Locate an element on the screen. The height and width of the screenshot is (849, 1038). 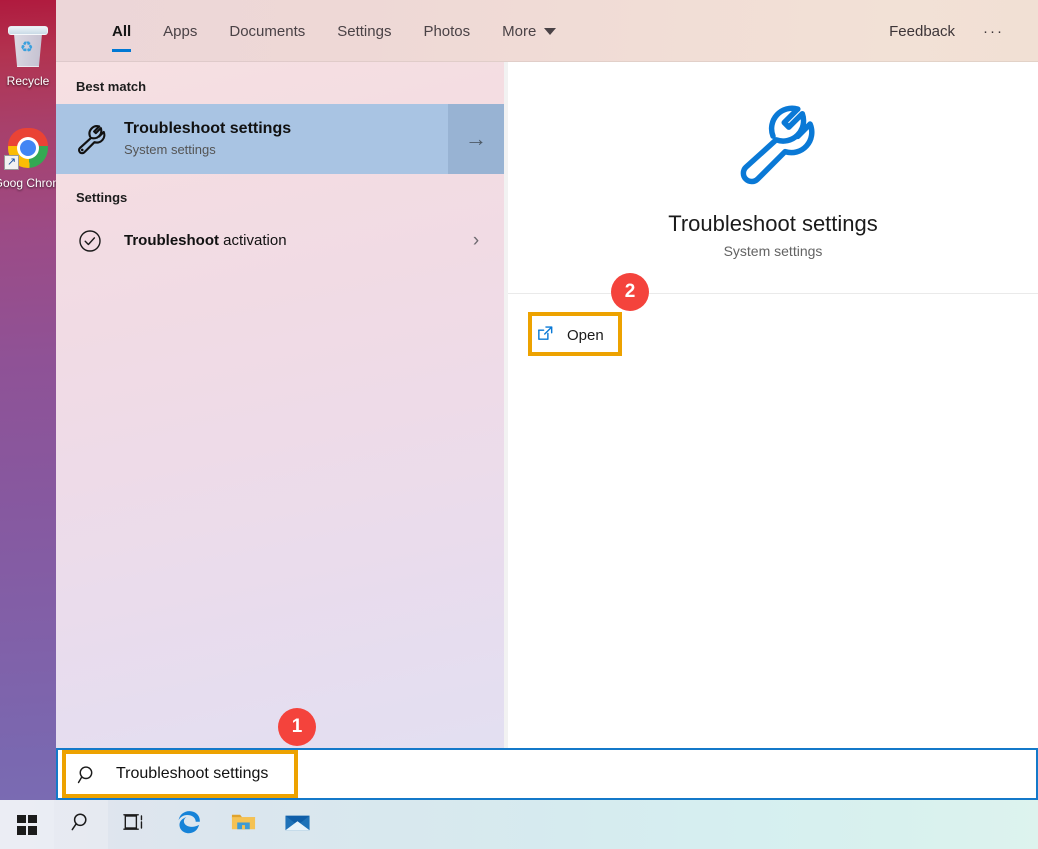
preview-title: Troubleshoot settings is located at coordinates (773, 223).